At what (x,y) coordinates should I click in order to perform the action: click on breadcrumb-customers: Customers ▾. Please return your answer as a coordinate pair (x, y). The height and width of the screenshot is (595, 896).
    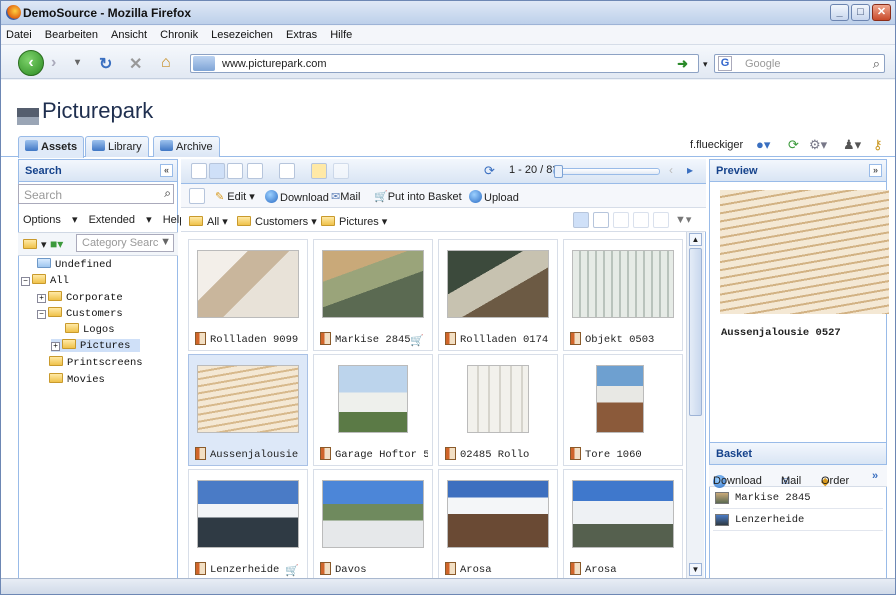
    Looking at the image, I should click on (277, 221).